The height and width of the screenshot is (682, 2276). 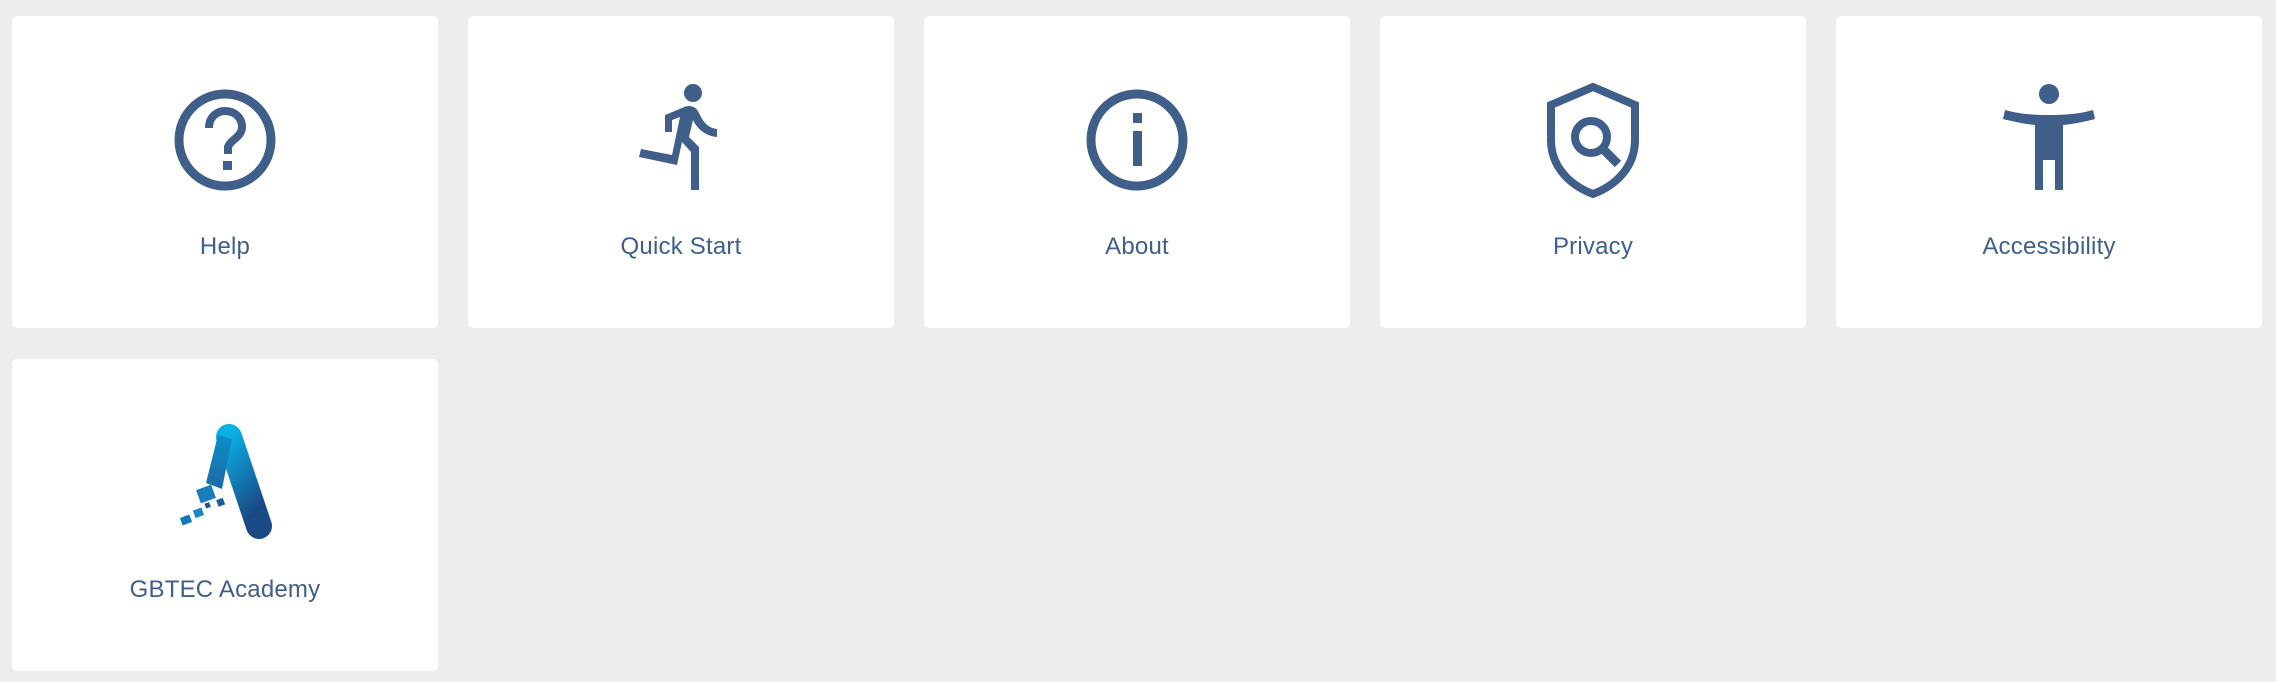 What do you see at coordinates (1137, 246) in the screenshot?
I see `about-label: About` at bounding box center [1137, 246].